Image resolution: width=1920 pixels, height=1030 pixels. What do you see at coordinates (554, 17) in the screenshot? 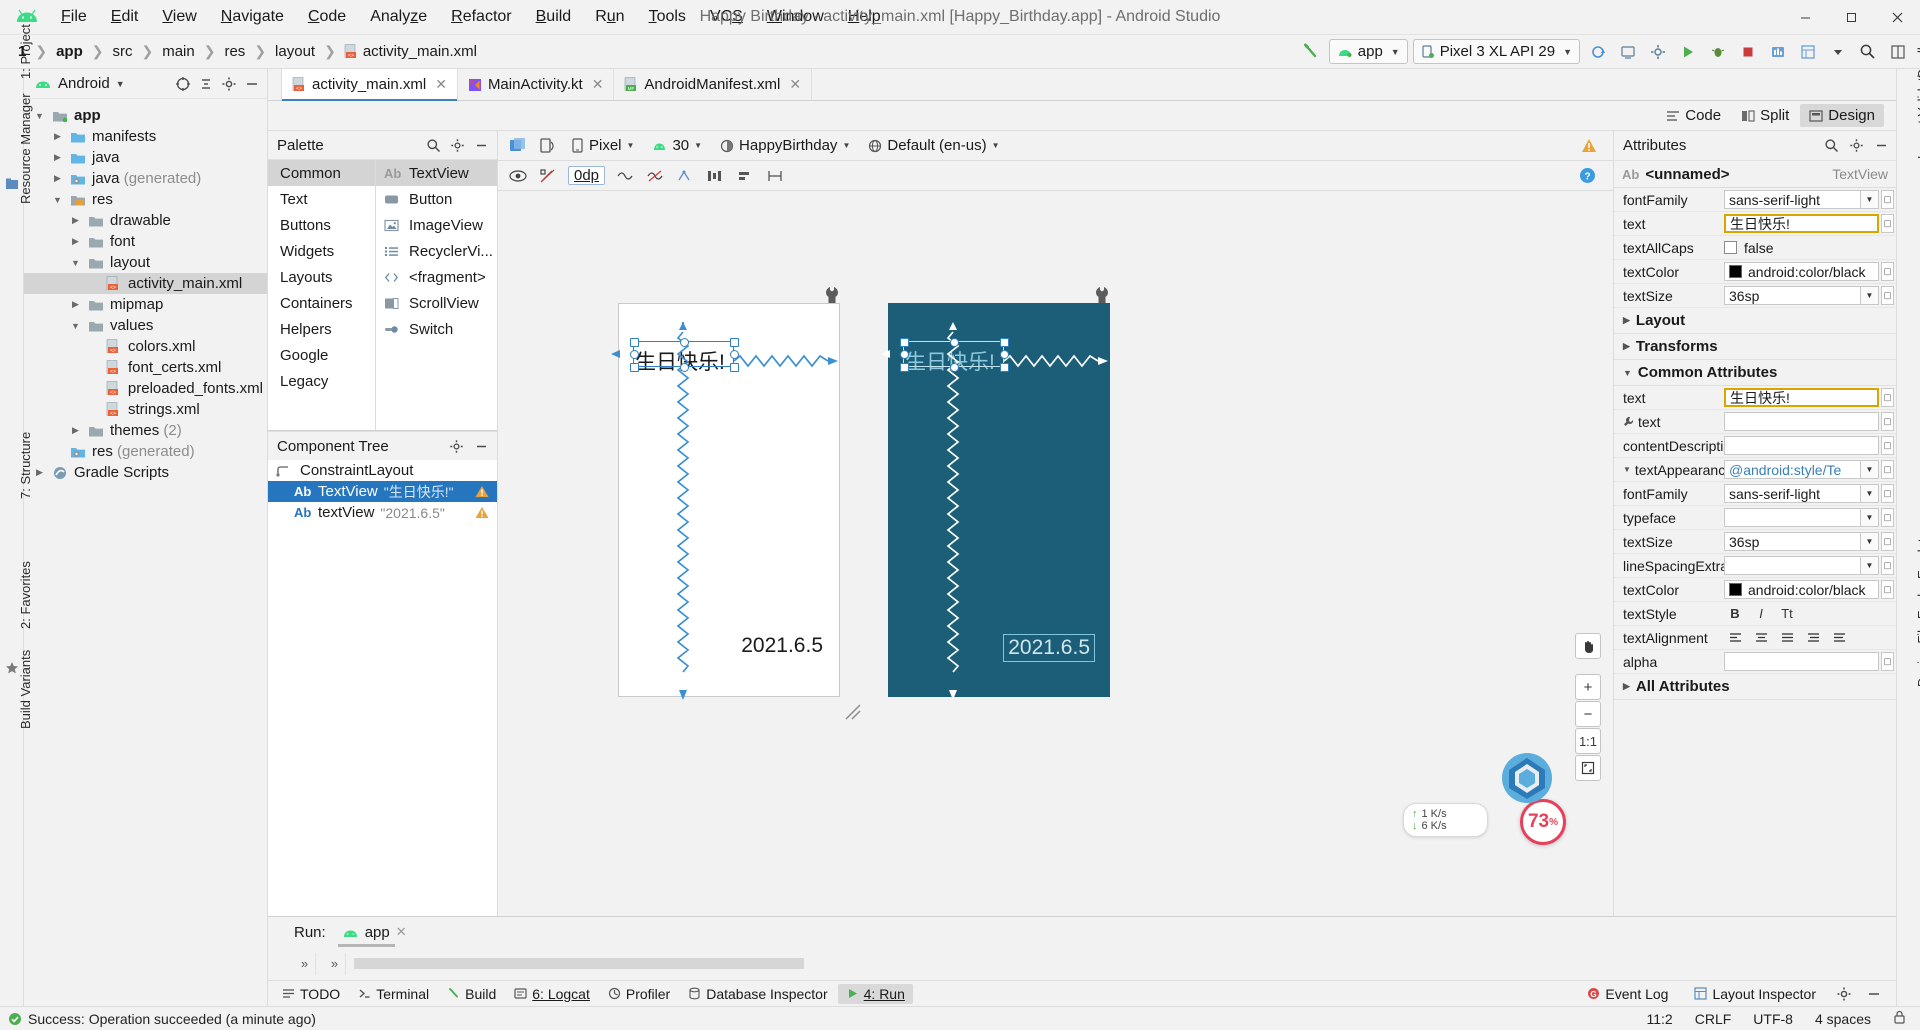
I see `menu-build: Build` at bounding box center [554, 17].